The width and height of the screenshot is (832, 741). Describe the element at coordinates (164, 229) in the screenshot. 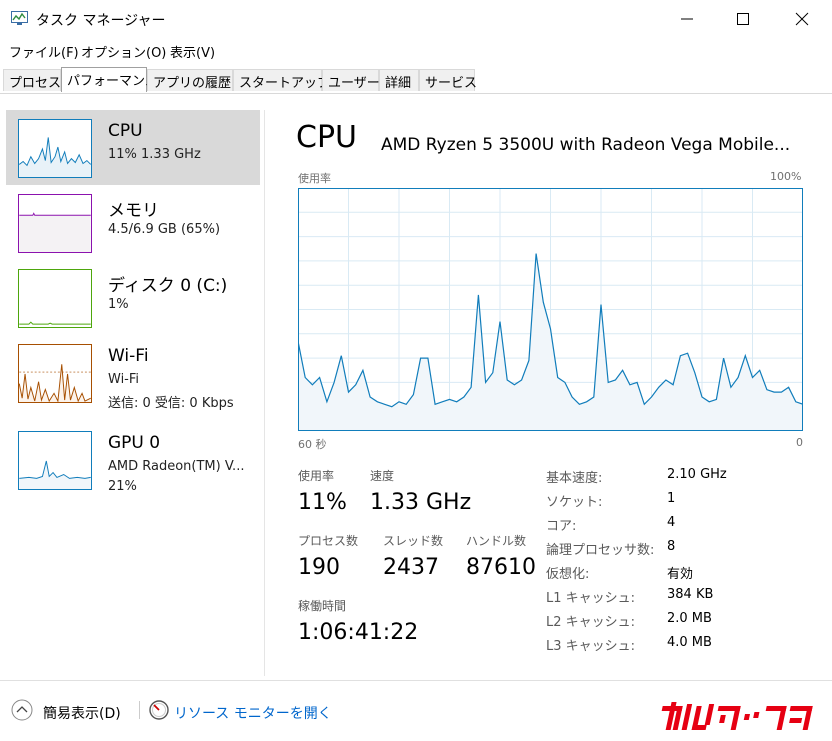

I see `sidebar-item-detail: 4.5/6.9 GB (65%)` at that location.